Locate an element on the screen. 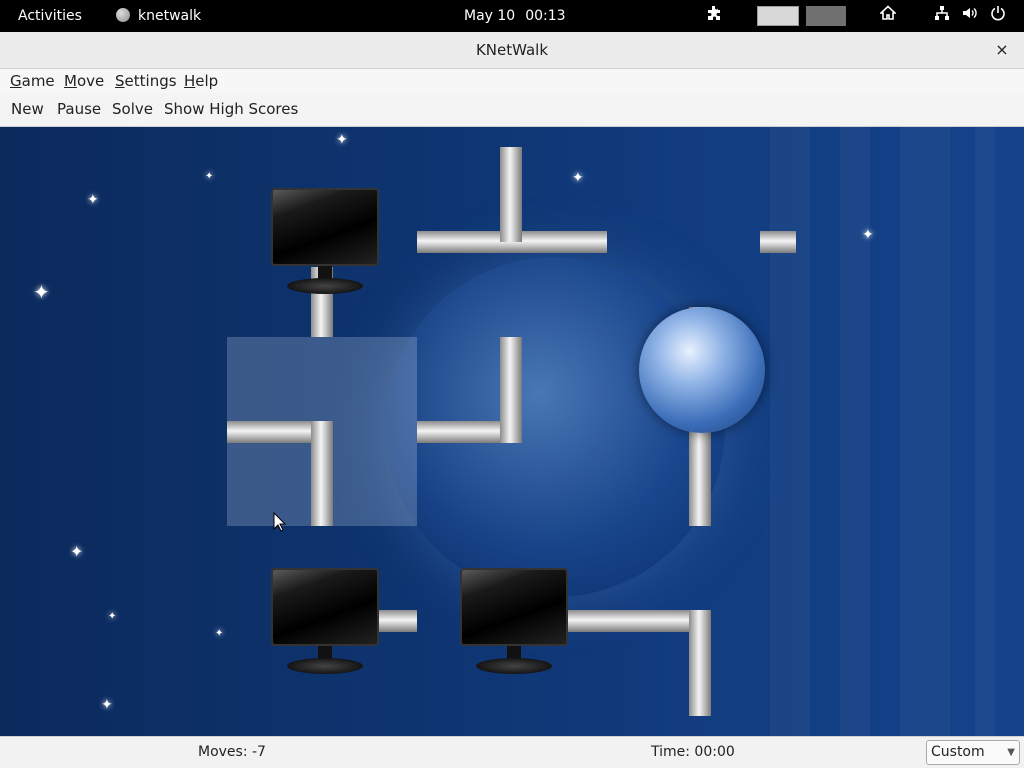 This screenshot has height=768, width=1024. home-icon is located at coordinates (888, 16).